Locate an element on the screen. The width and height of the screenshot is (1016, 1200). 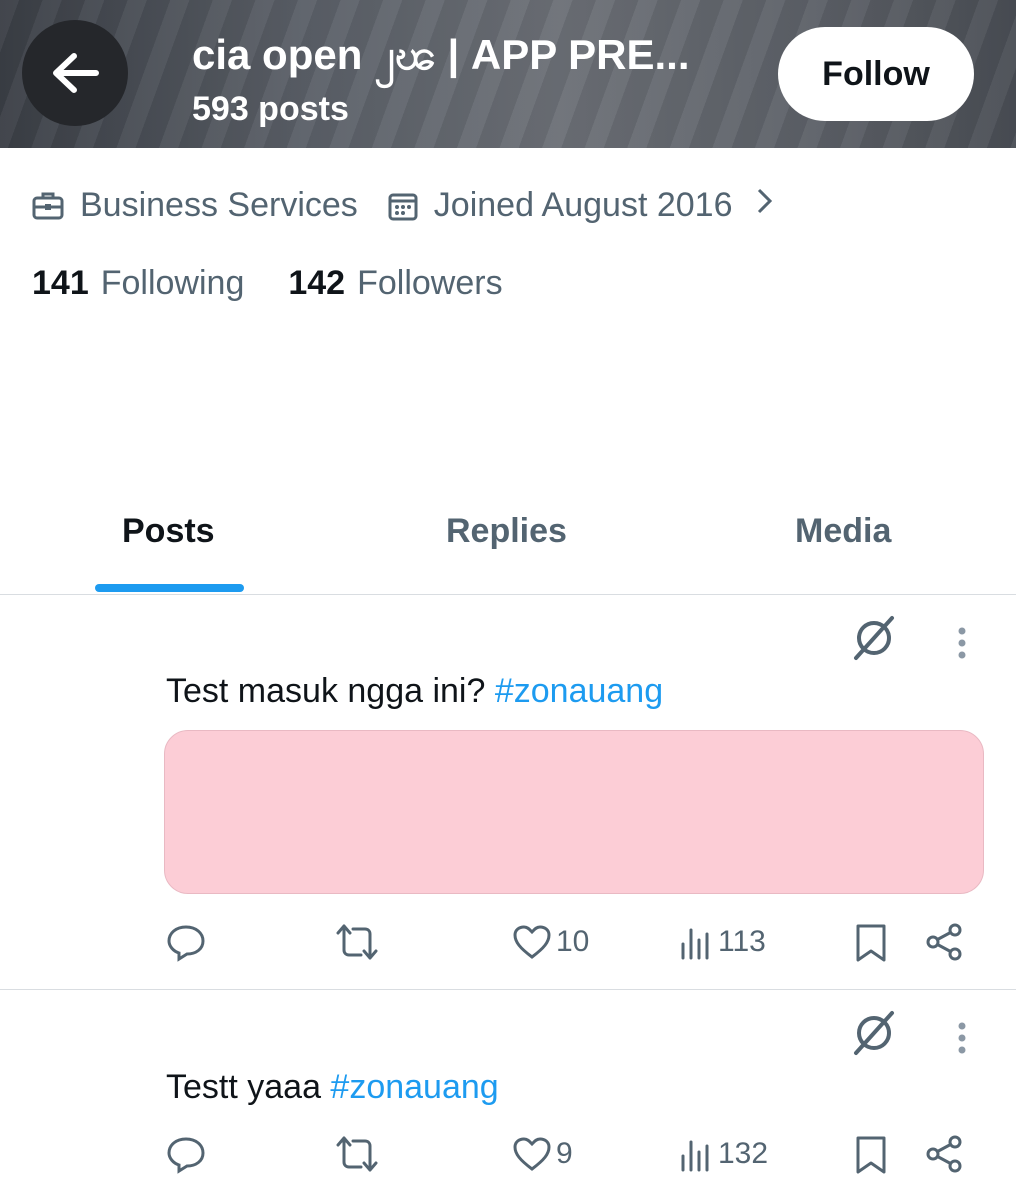
like-count: 10 is located at coordinates (573, 941).